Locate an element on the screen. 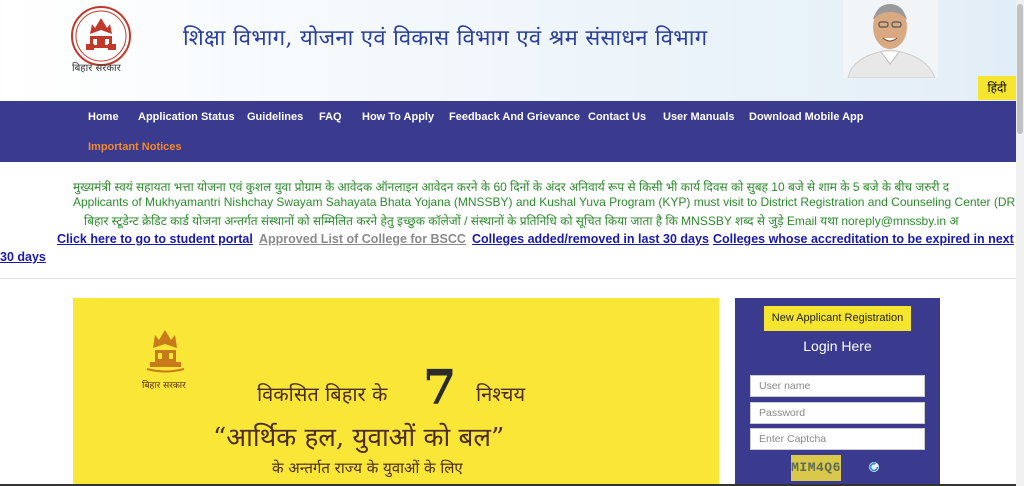  nav-faq: FAQ is located at coordinates (330, 117).